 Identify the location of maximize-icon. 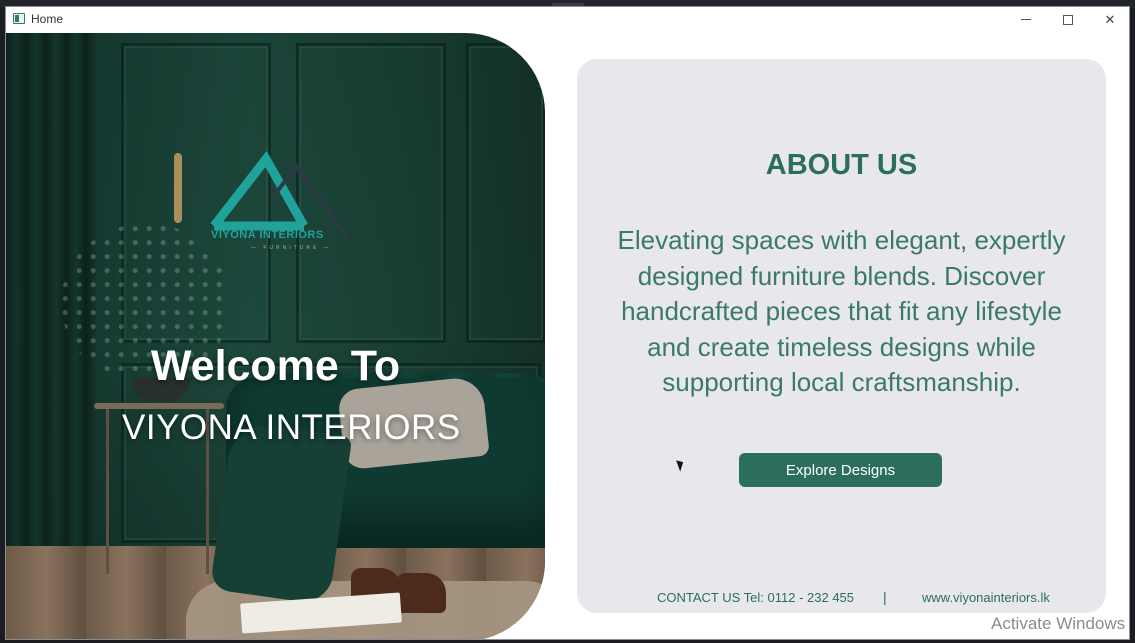
(1068, 19).